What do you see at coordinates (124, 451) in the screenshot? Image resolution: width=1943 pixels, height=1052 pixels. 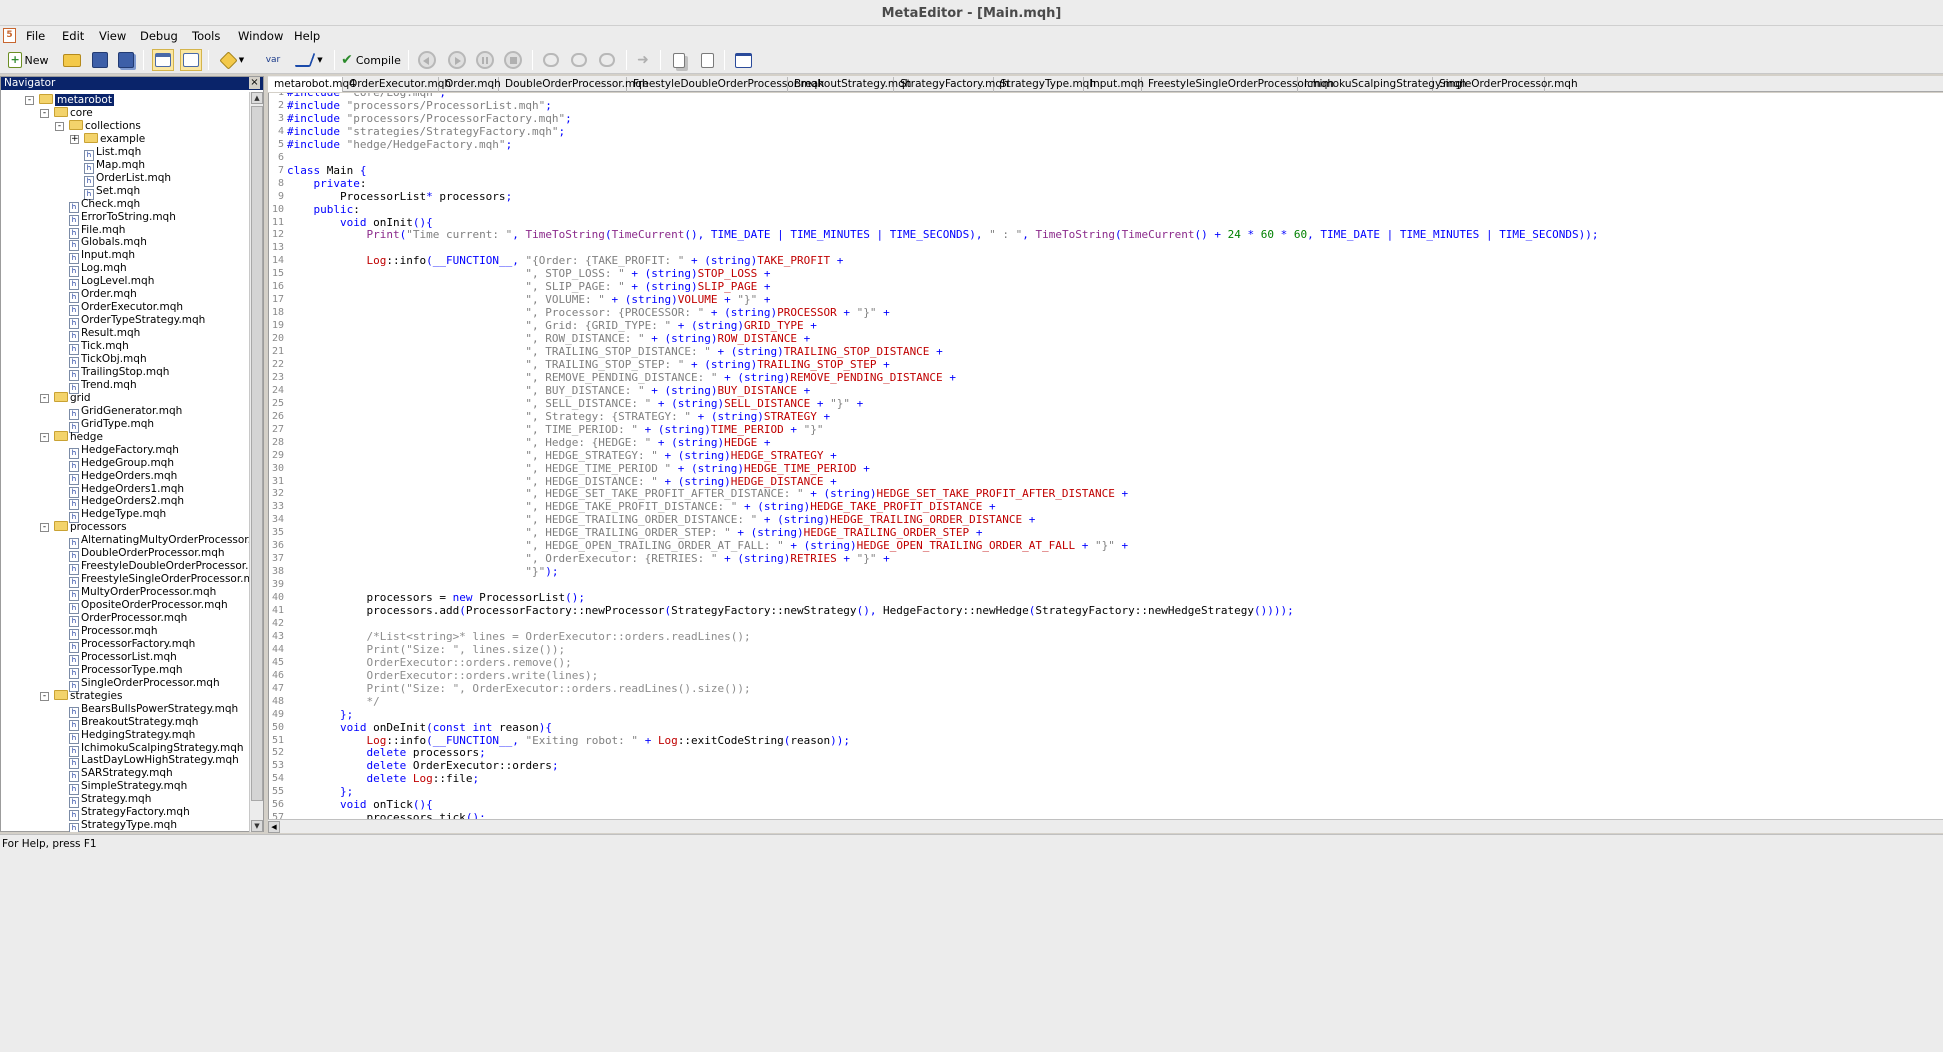 I see `tree-file: h HedgeFactory.mqh` at bounding box center [124, 451].